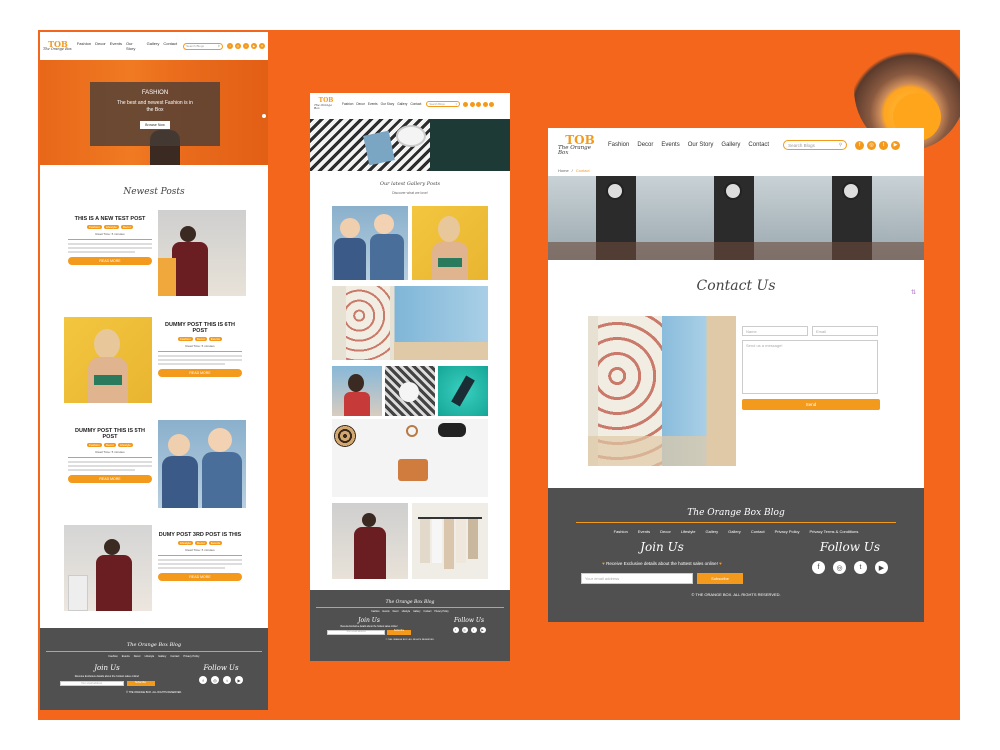  What do you see at coordinates (472, 104) in the screenshot?
I see `instagram-icon` at bounding box center [472, 104].